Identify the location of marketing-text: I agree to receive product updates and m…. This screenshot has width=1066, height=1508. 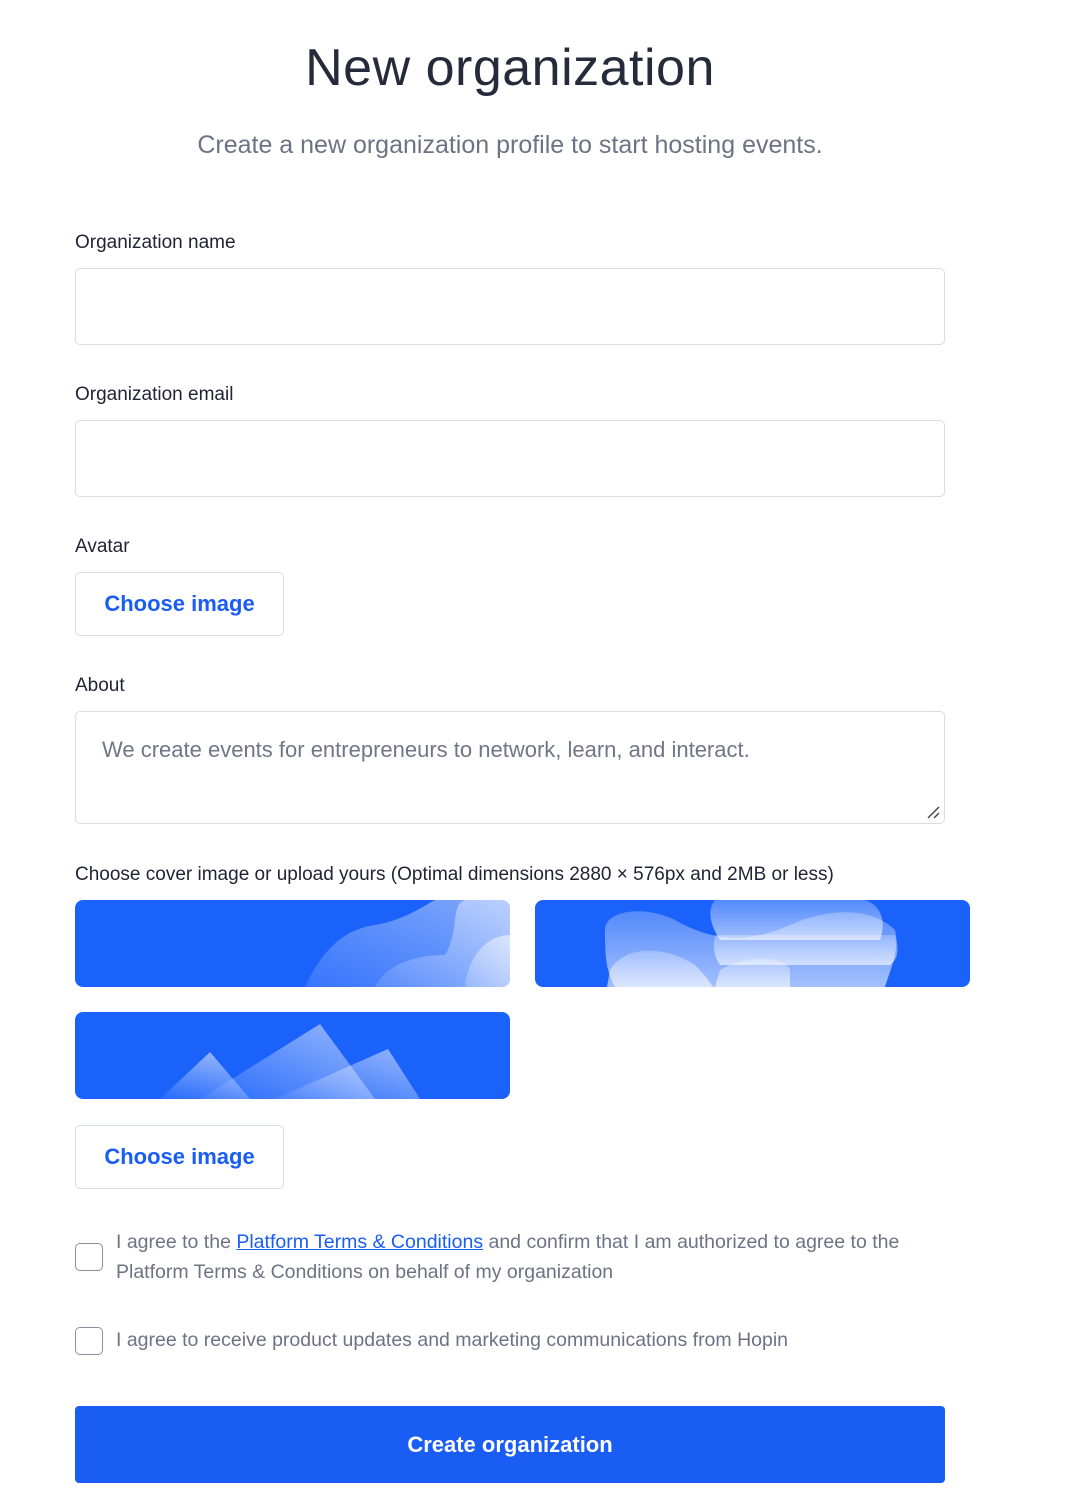
(452, 1340).